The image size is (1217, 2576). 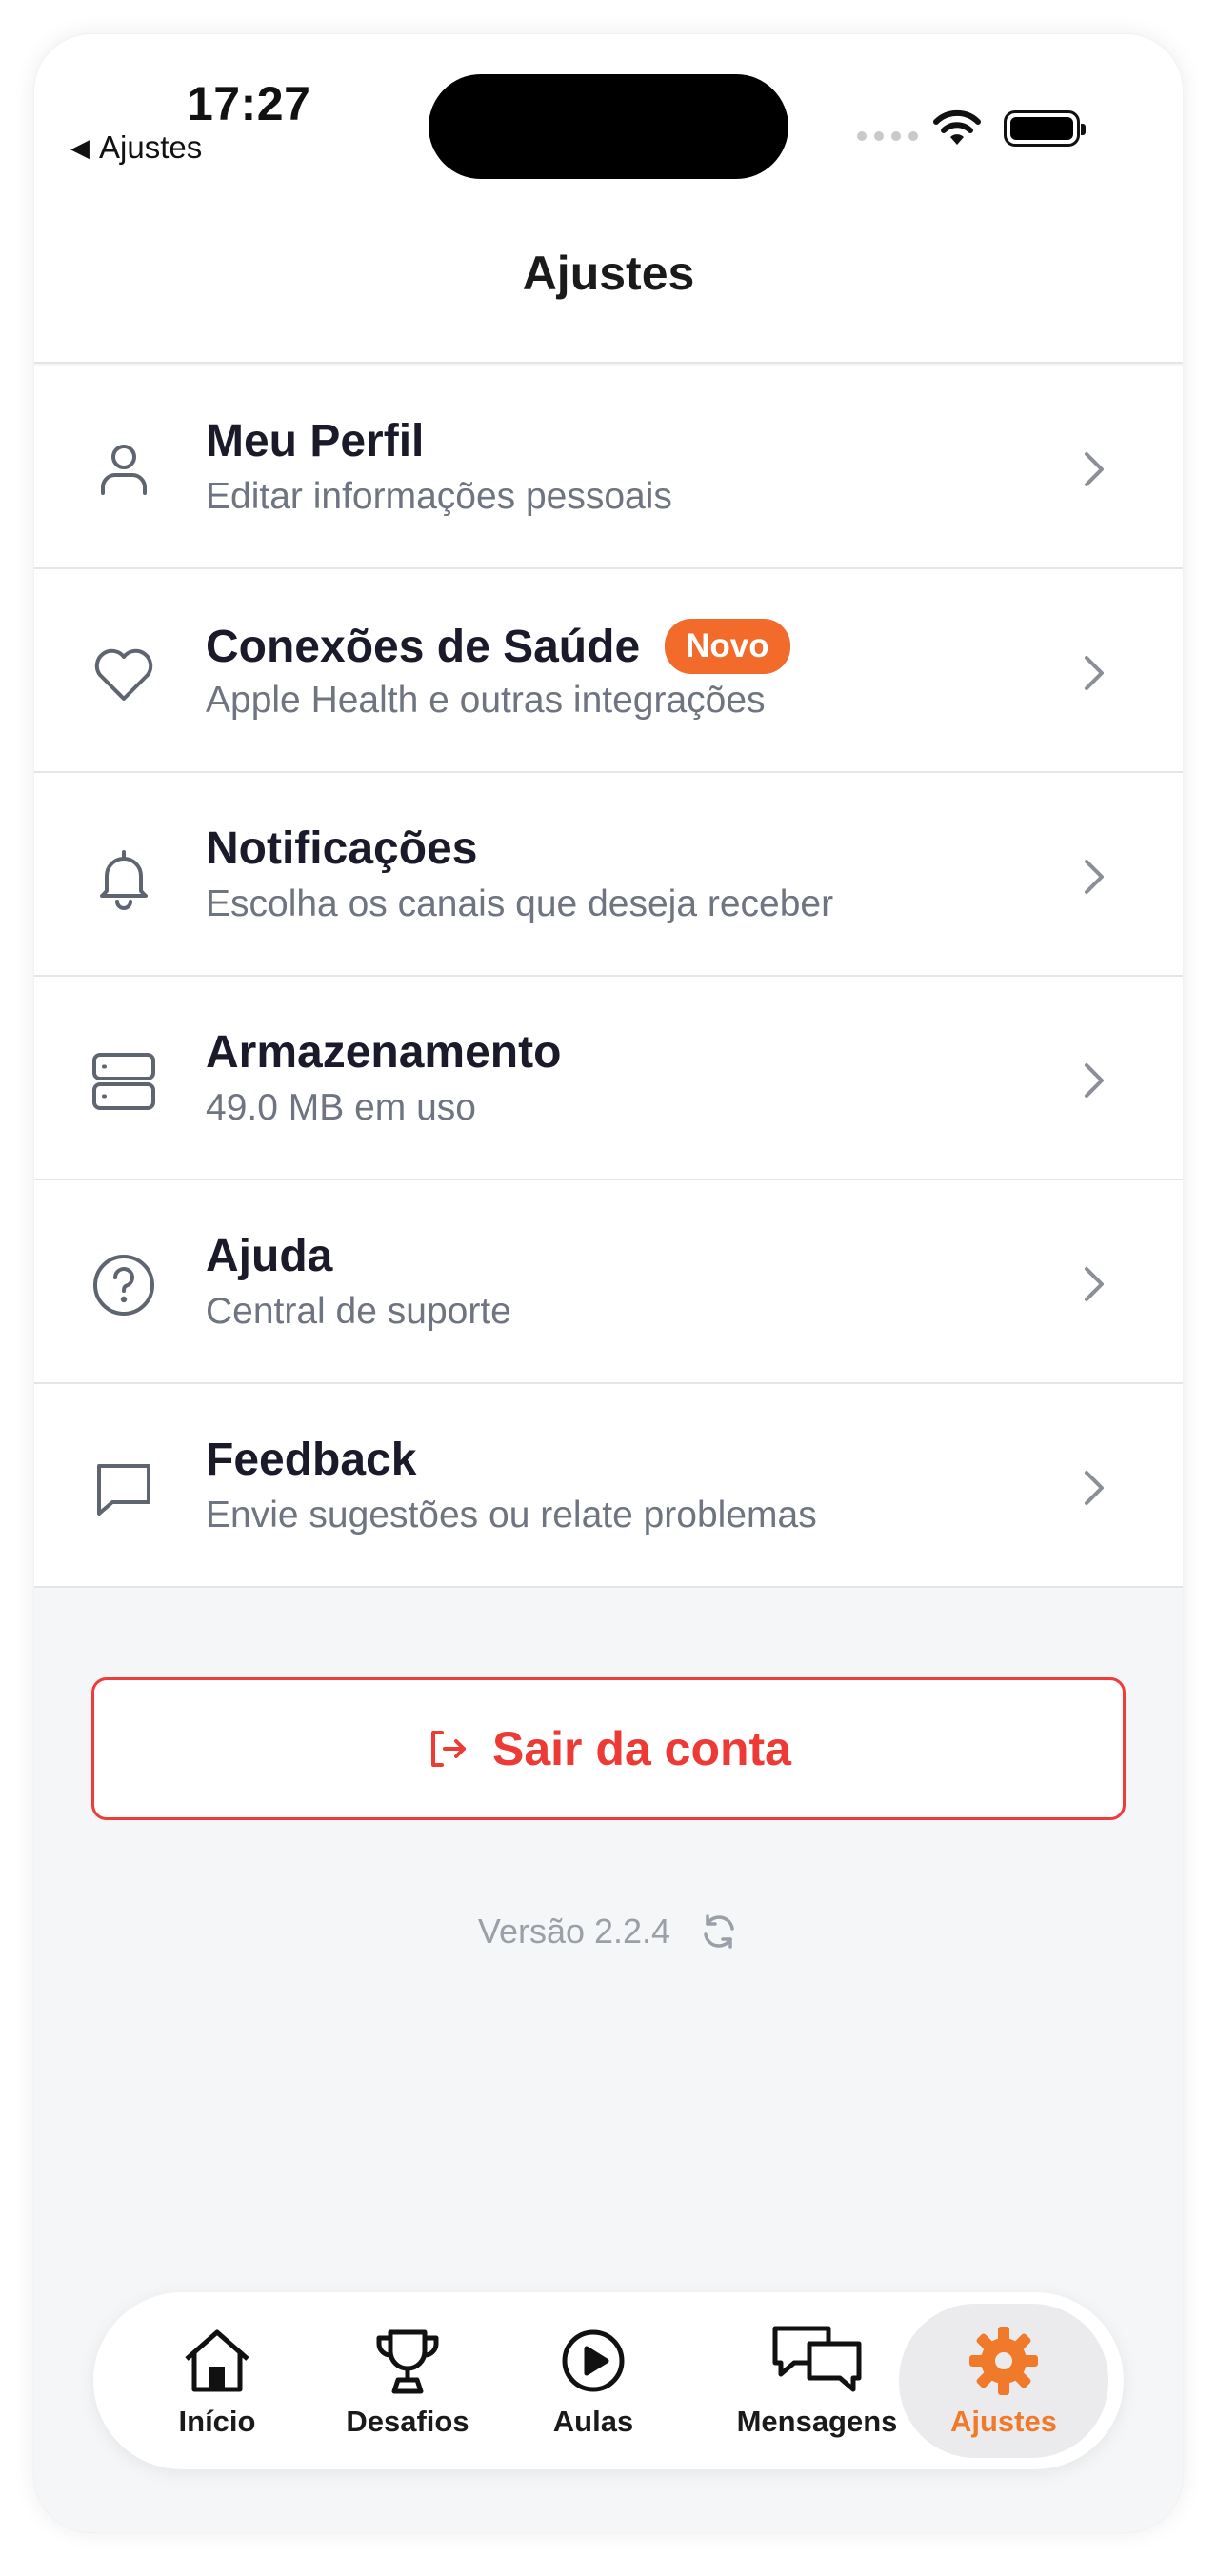 I want to click on message-icon, so click(x=123, y=1490).